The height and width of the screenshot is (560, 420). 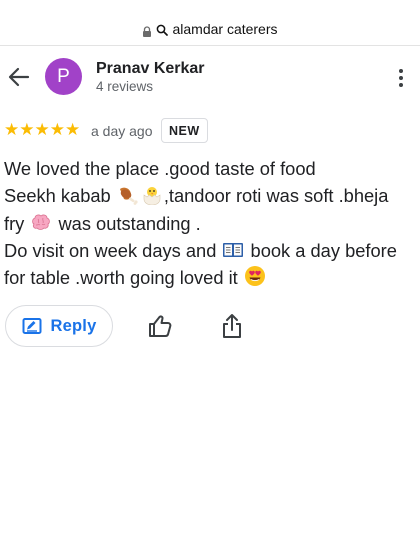 I want to click on lock-icon, so click(x=147, y=30).